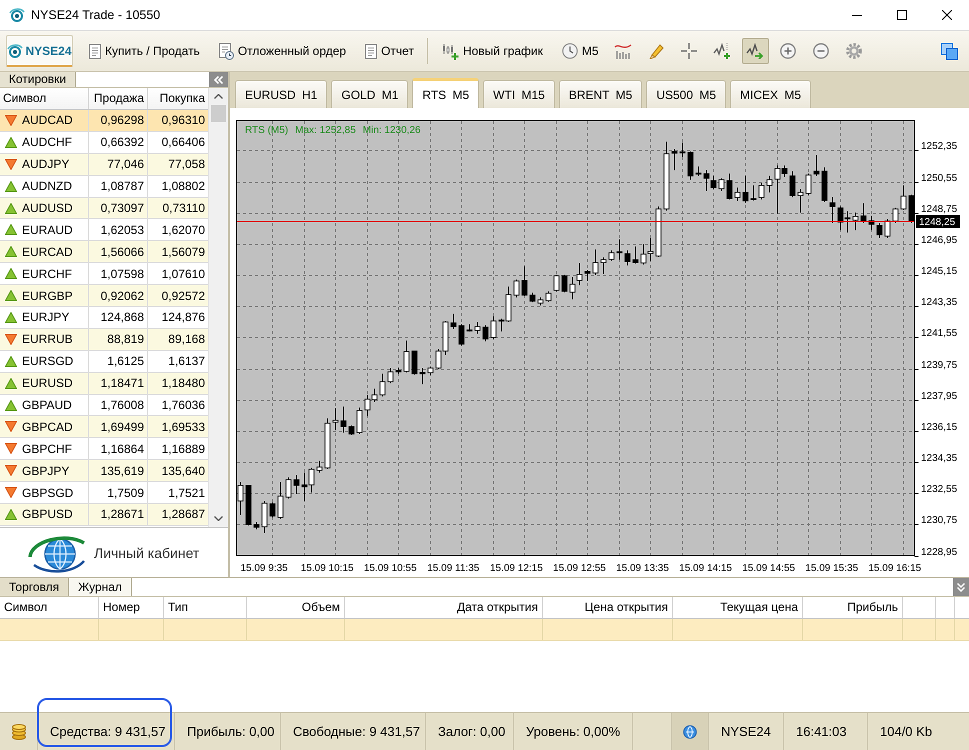 This screenshot has width=969, height=750. What do you see at coordinates (939, 240) in the screenshot?
I see `price-axis-label: 1246,95` at bounding box center [939, 240].